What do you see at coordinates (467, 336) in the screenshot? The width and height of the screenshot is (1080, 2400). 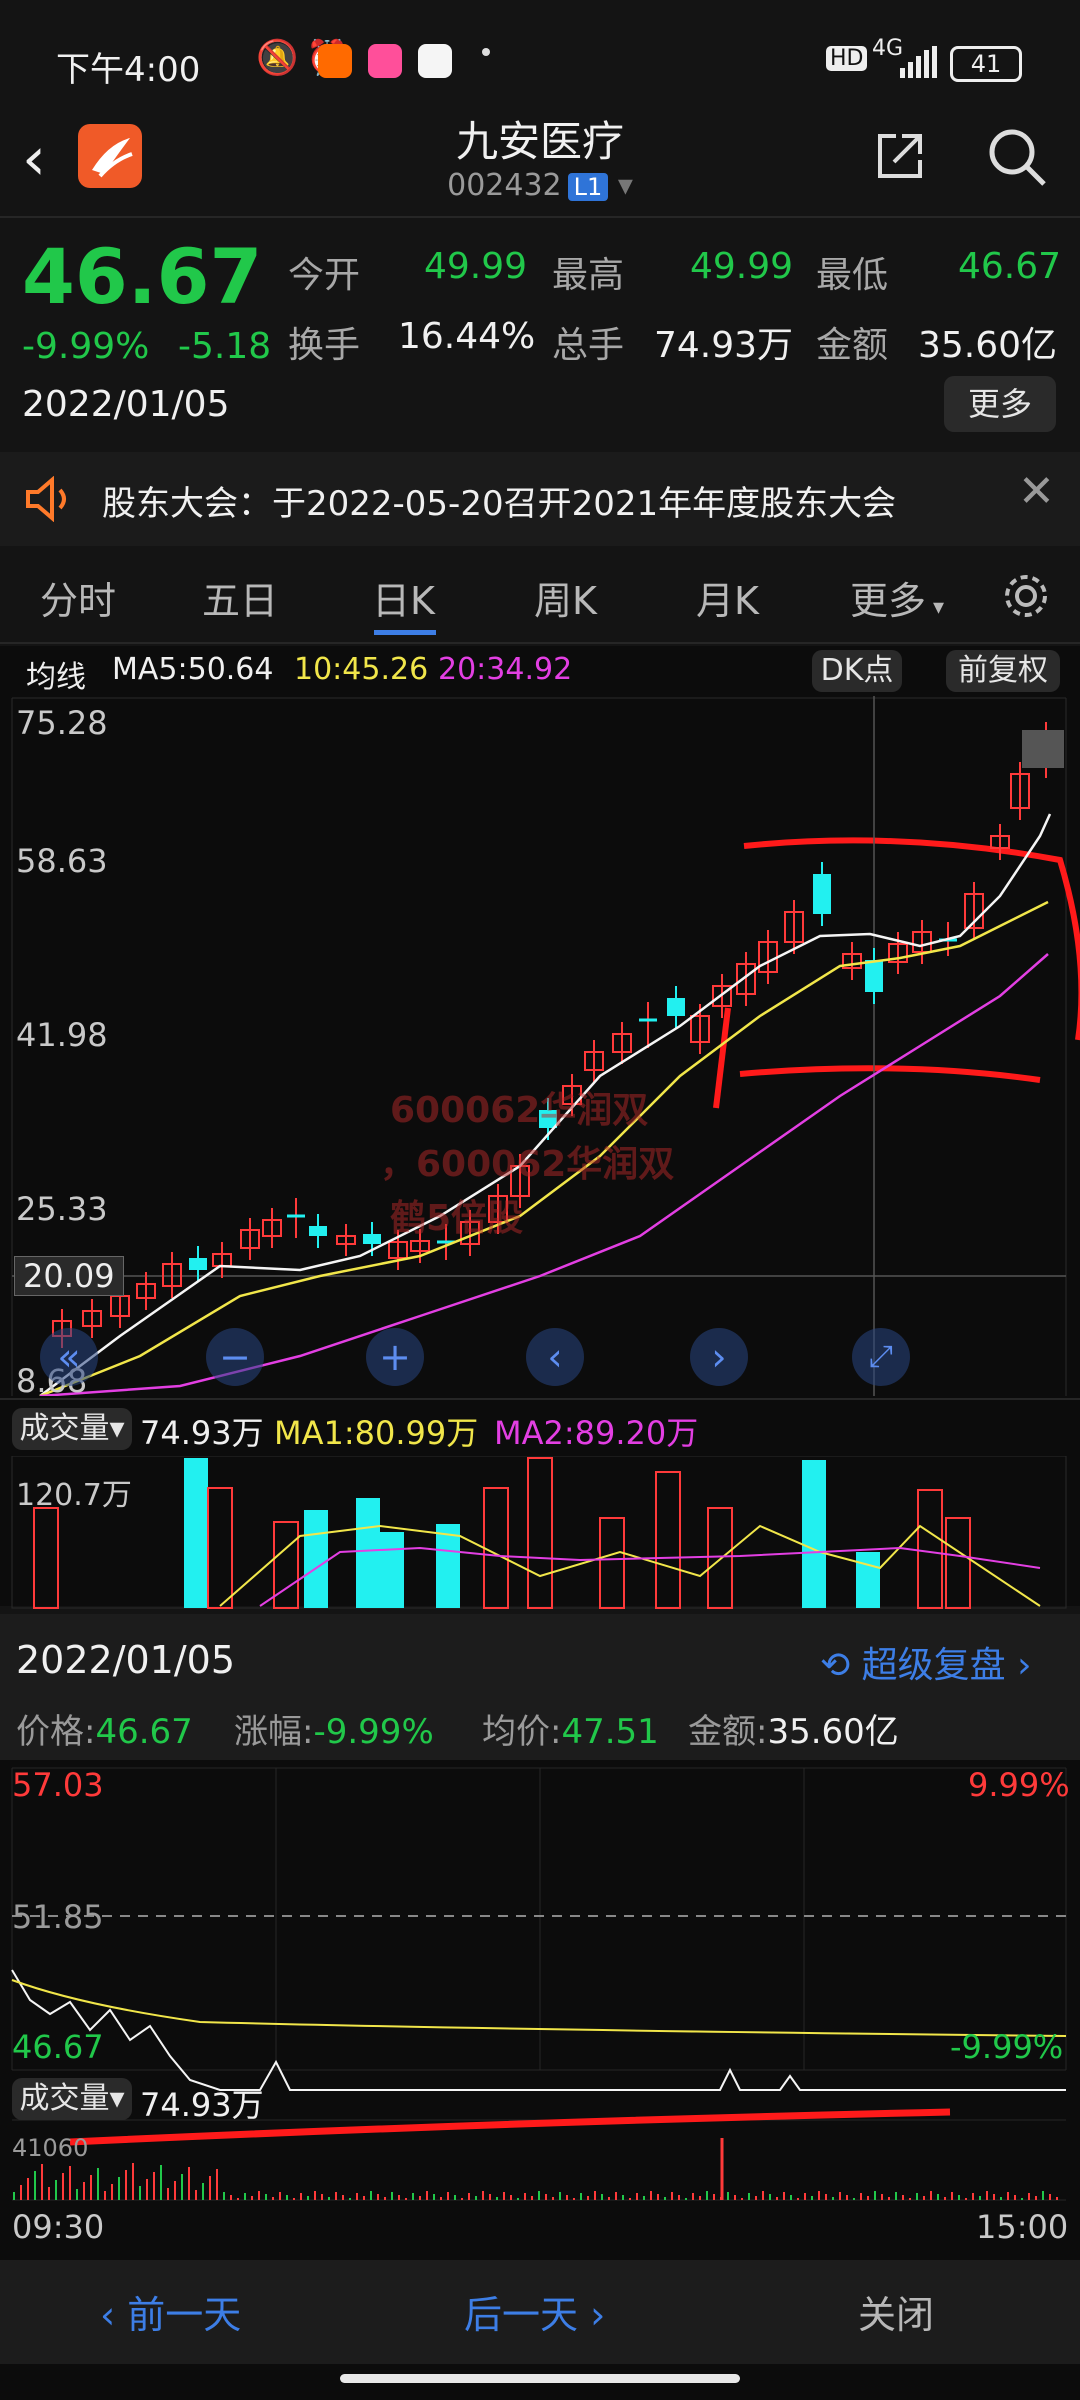 I see `turnover-value: 16.44%` at bounding box center [467, 336].